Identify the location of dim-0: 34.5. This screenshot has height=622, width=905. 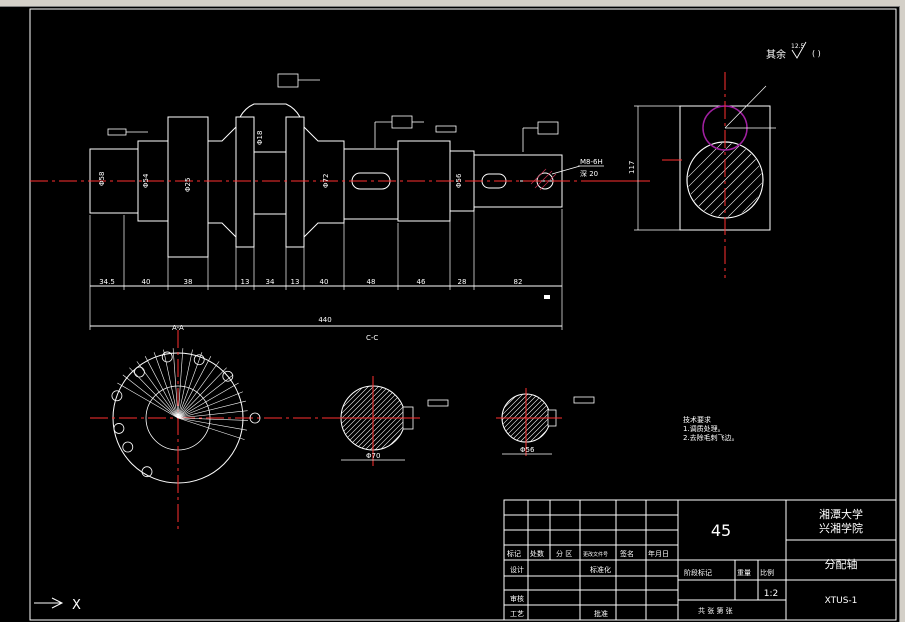
(107, 282).